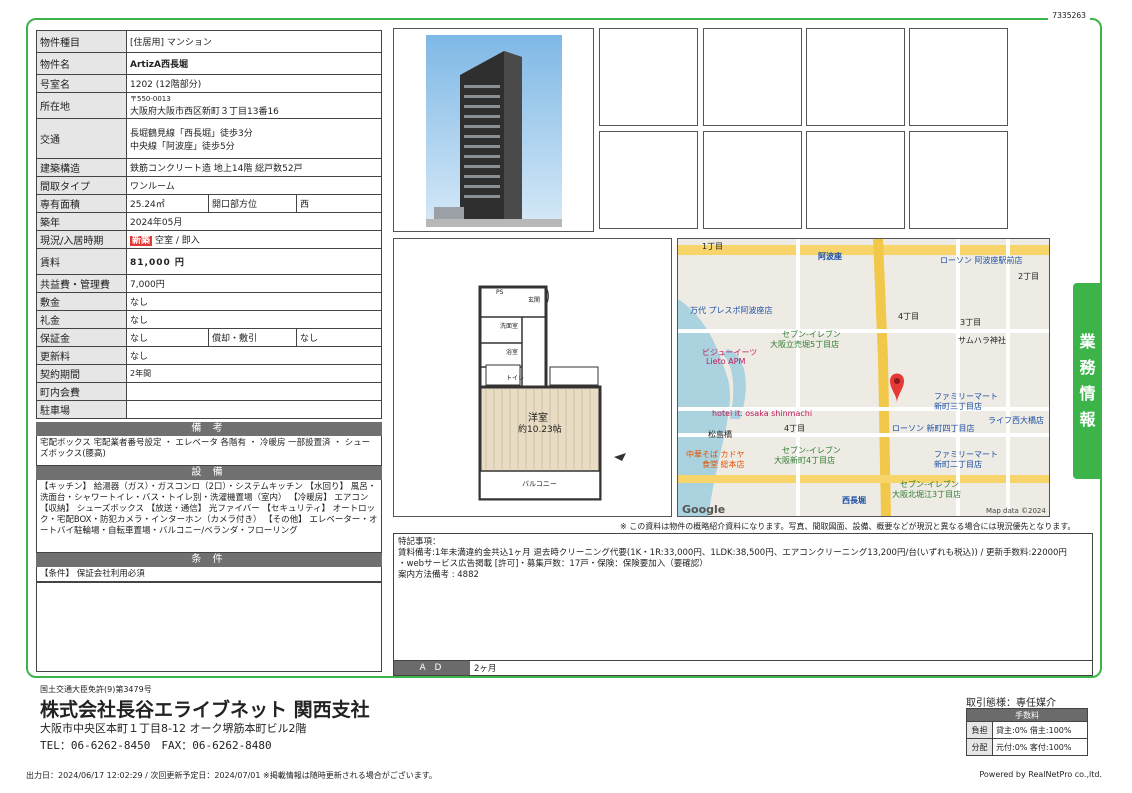 Image resolution: width=1132 pixels, height=793 pixels. I want to click on conditions-header: 条 件, so click(209, 560).